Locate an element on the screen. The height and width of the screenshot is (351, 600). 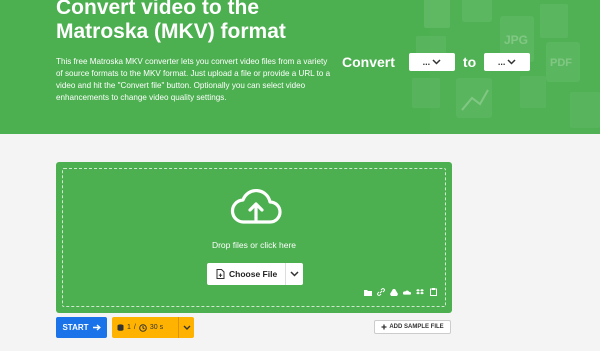
limits-dropdown is located at coordinates (186, 327).